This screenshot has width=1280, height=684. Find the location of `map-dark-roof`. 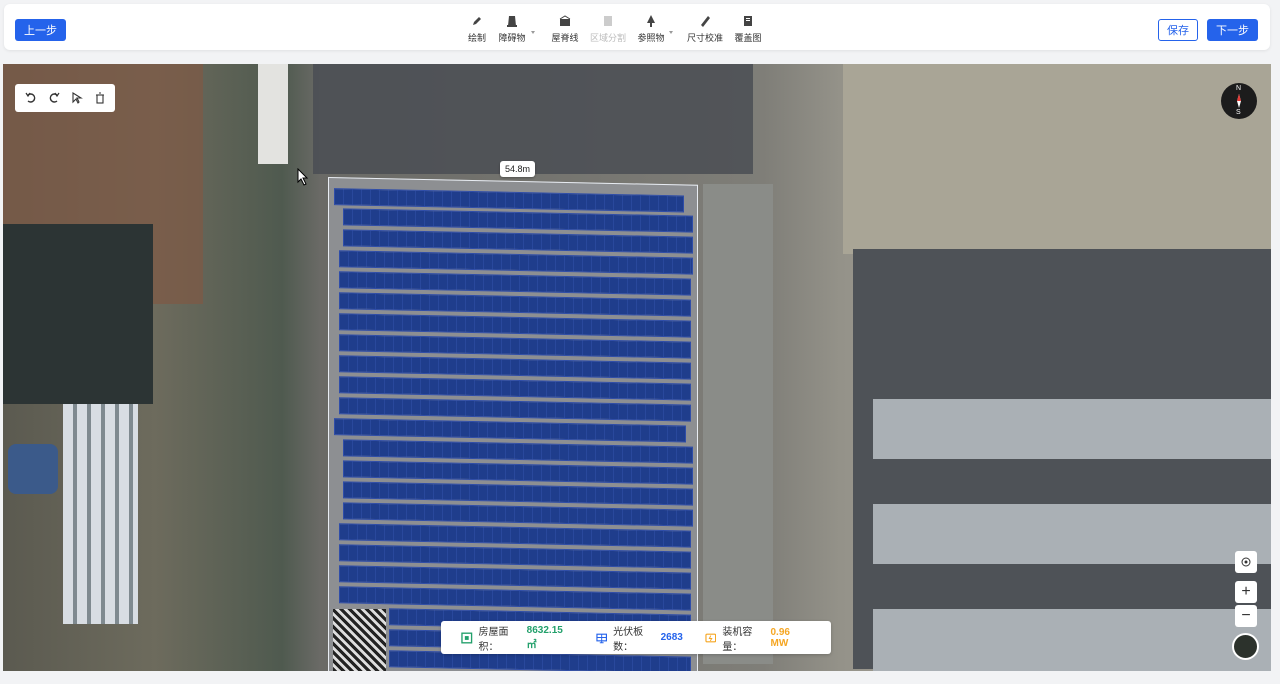

map-dark-roof is located at coordinates (533, 119).